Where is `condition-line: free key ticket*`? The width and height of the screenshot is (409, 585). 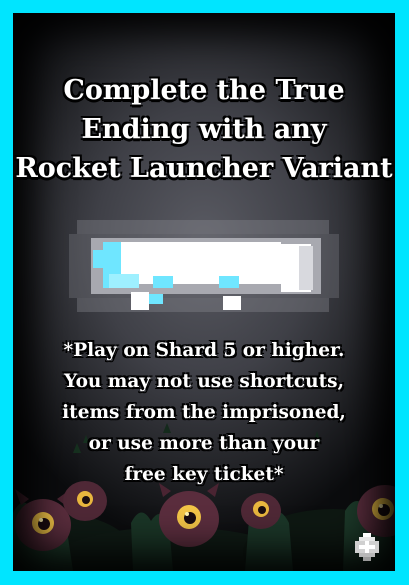
condition-line: free key ticket* is located at coordinates (204, 474).